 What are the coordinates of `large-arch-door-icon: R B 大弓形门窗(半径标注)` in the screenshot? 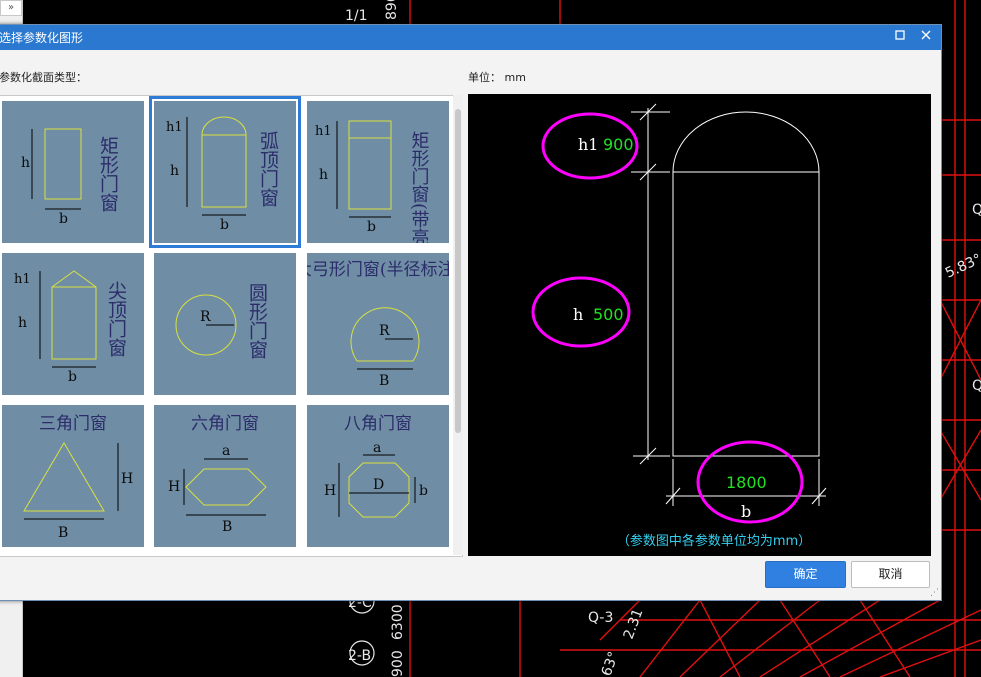 It's located at (378, 324).